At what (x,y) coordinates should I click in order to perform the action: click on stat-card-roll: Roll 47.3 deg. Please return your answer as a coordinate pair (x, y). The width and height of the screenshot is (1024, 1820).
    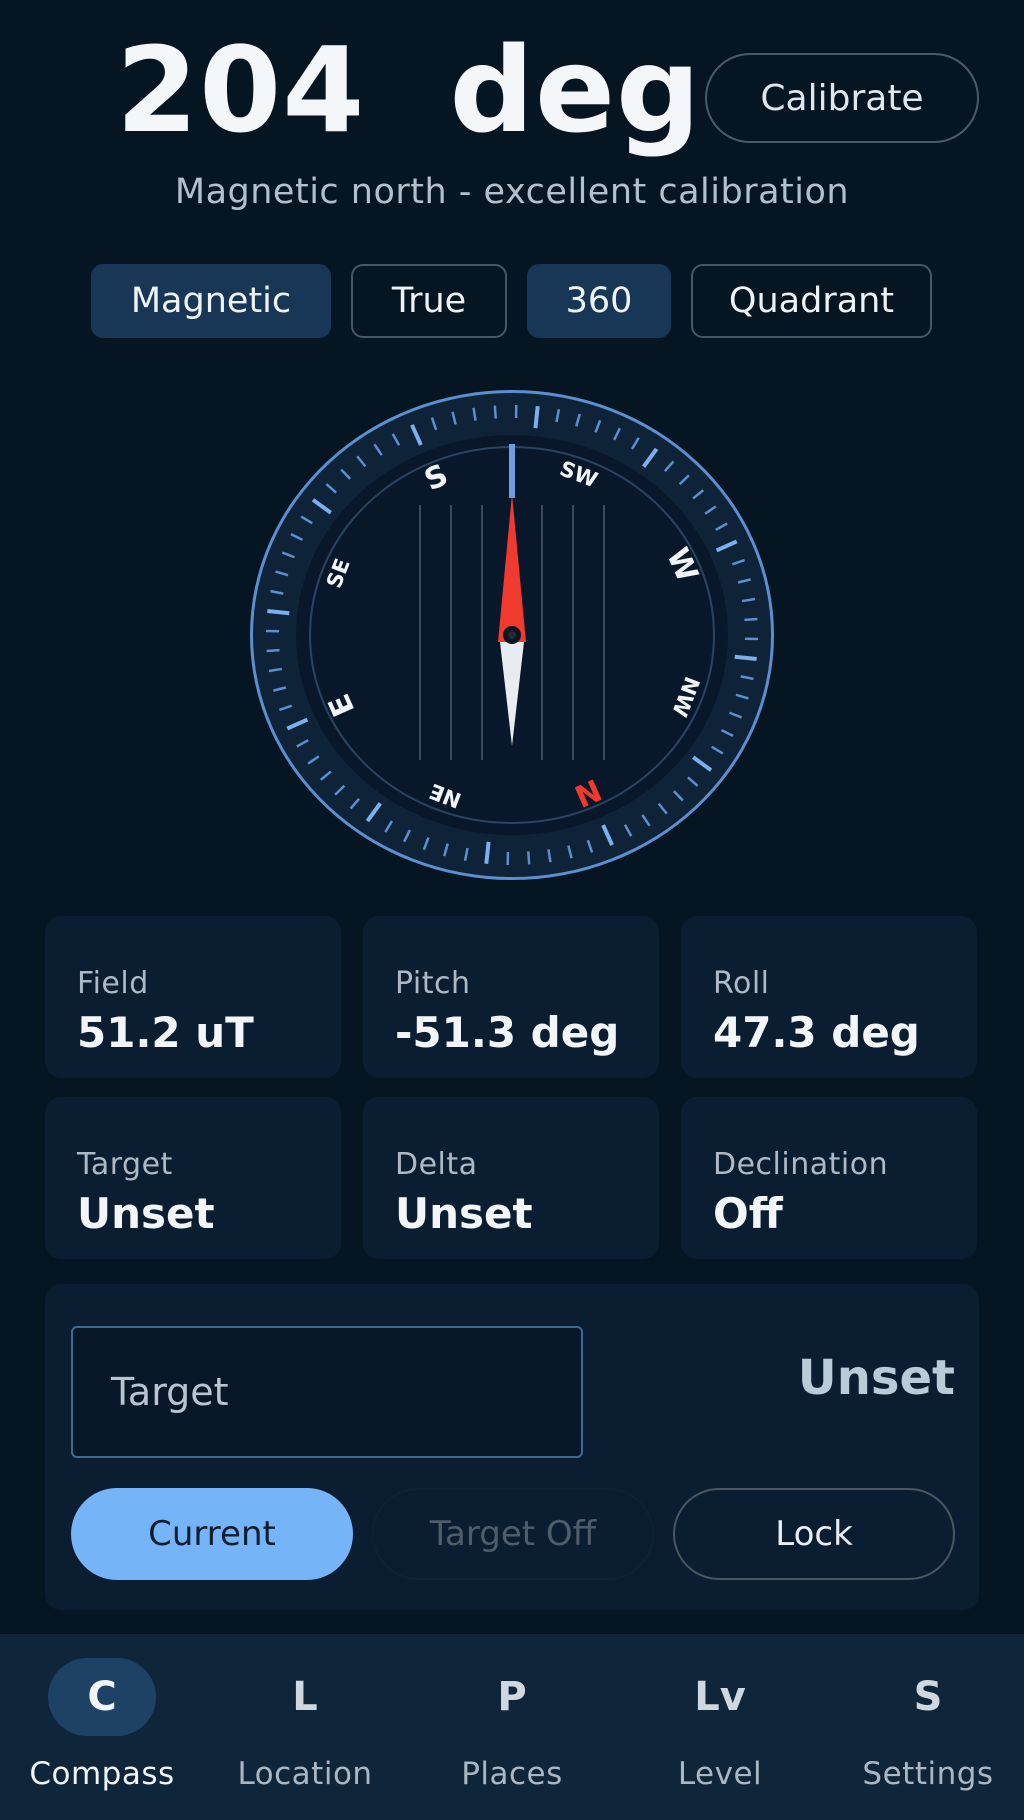
    Looking at the image, I should click on (829, 997).